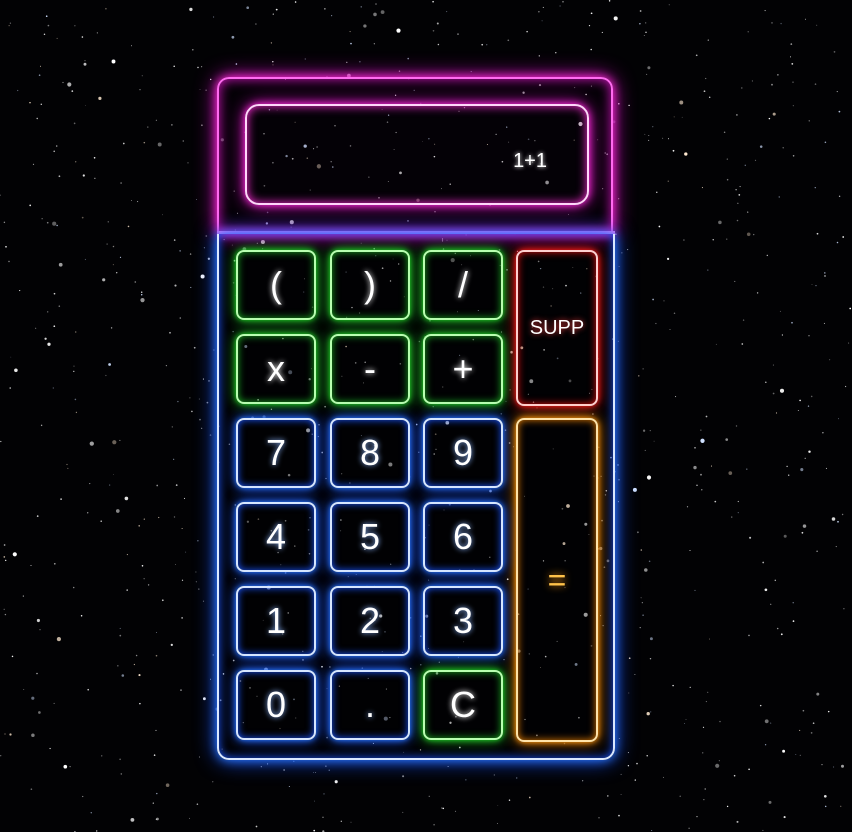  Describe the element at coordinates (370, 705) in the screenshot. I see `decimal-button: .` at that location.